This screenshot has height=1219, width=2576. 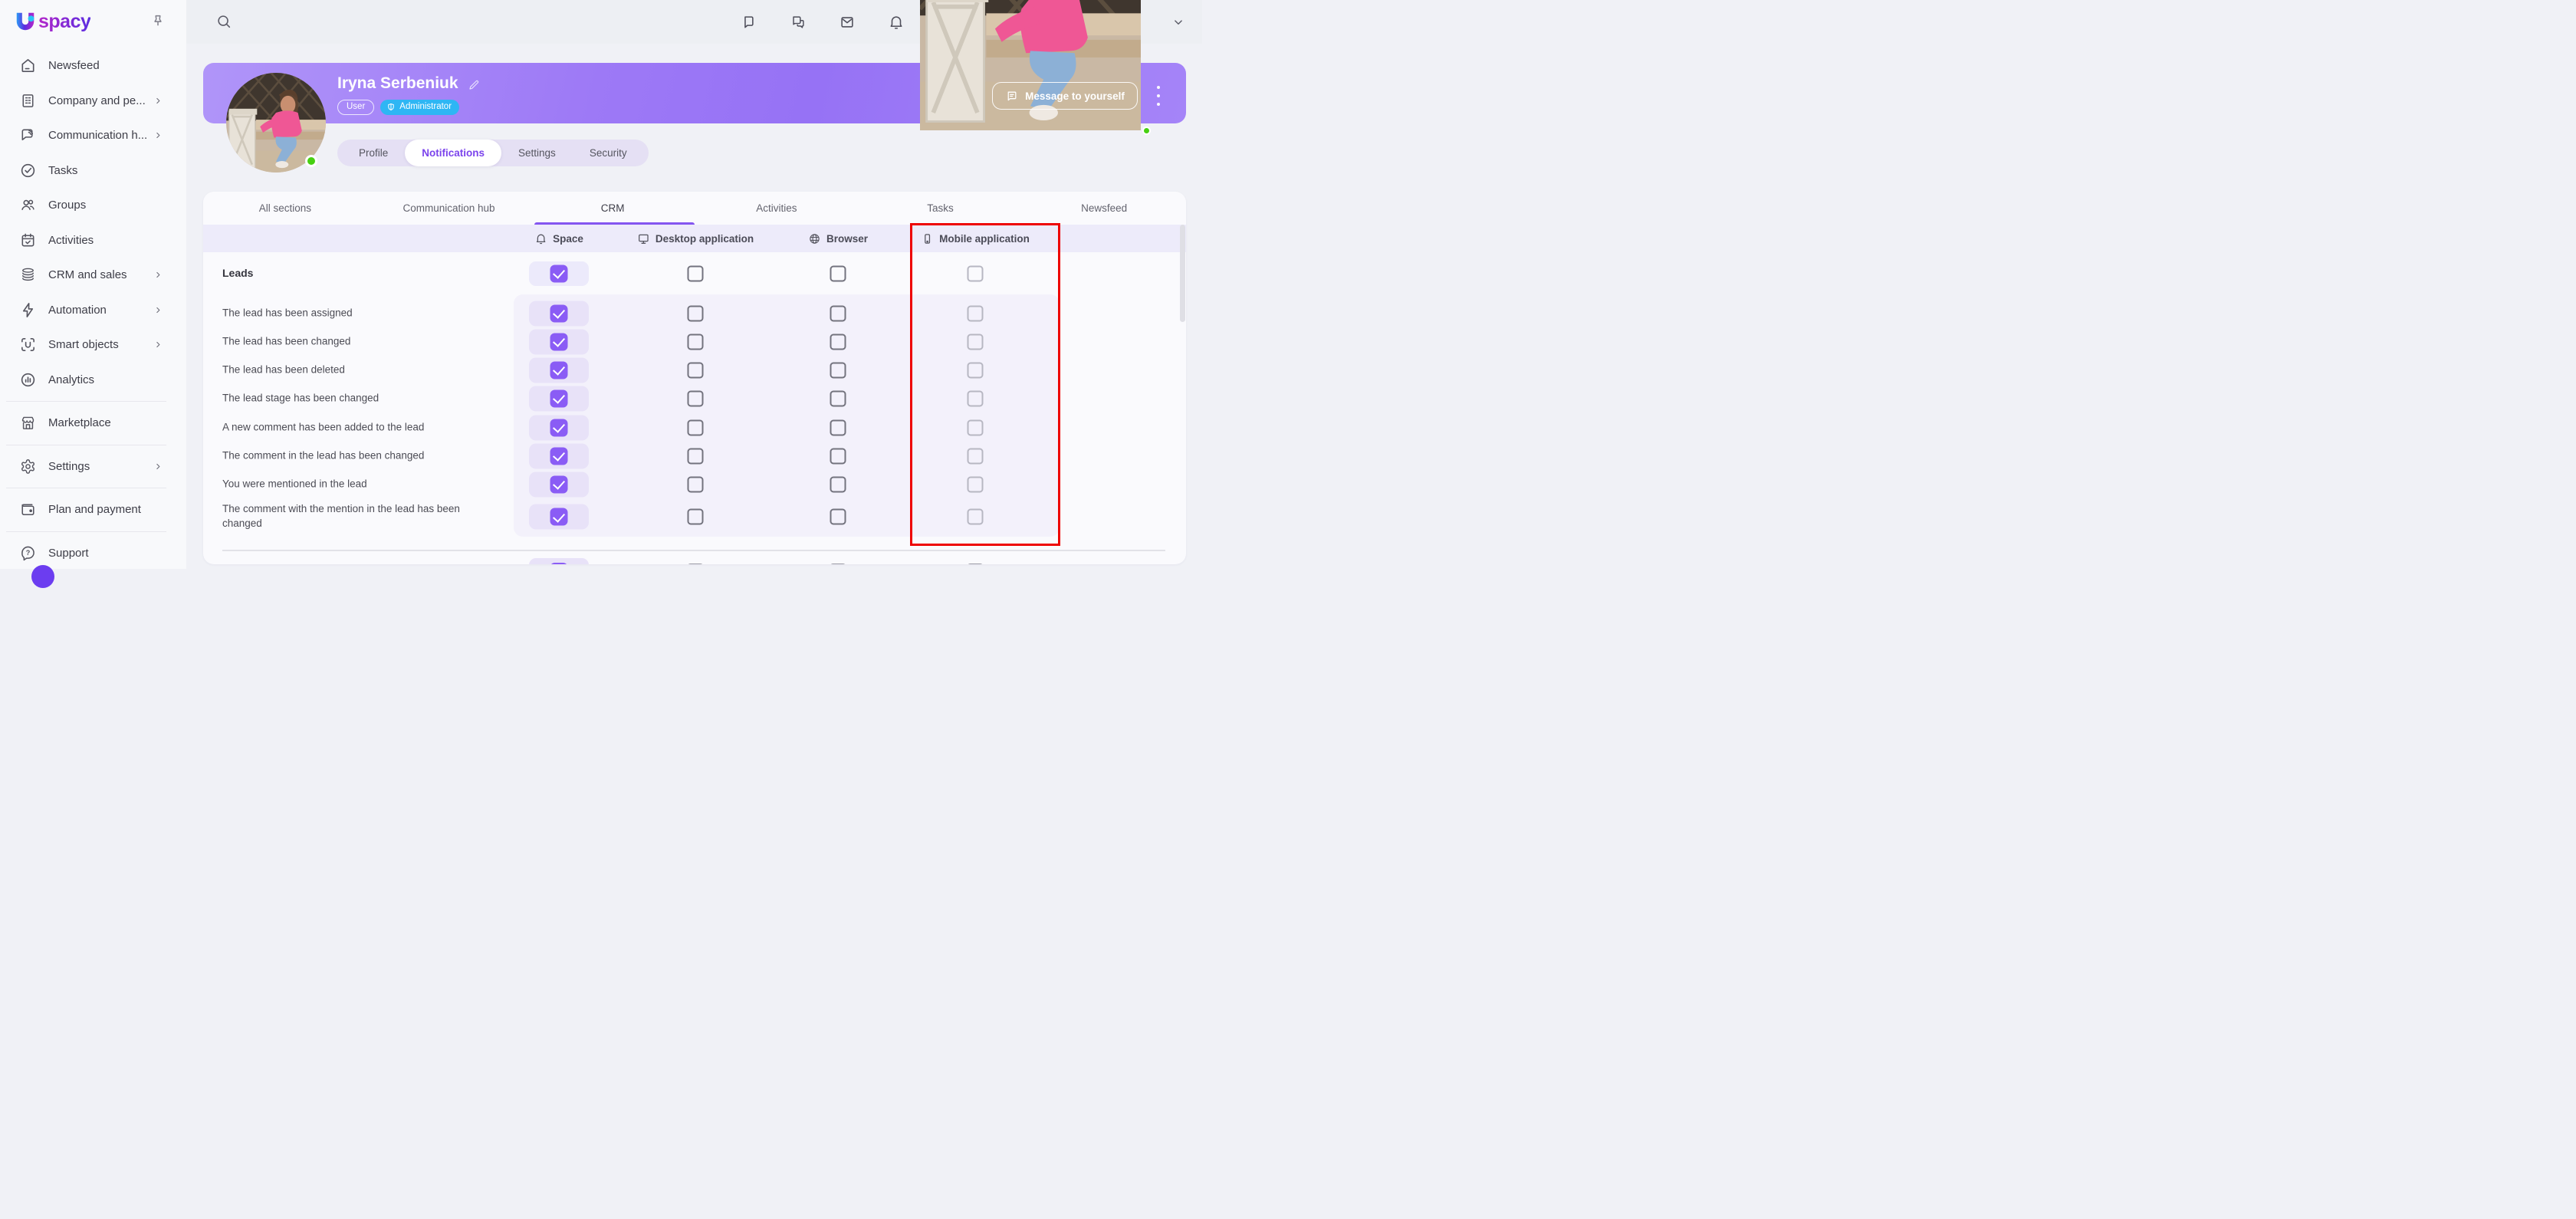 I want to click on support-icon: ?, so click(x=28, y=553).